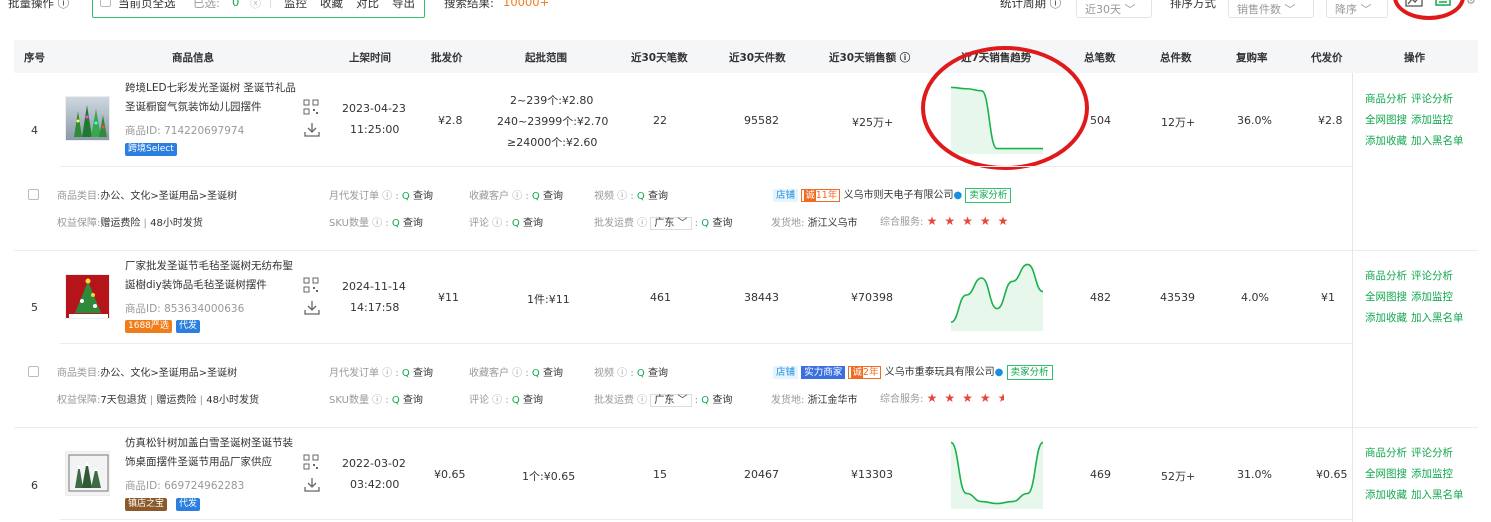 The height and width of the screenshot is (522, 1491). Describe the element at coordinates (367, 5) in the screenshot. I see `compare-button: 对比` at that location.